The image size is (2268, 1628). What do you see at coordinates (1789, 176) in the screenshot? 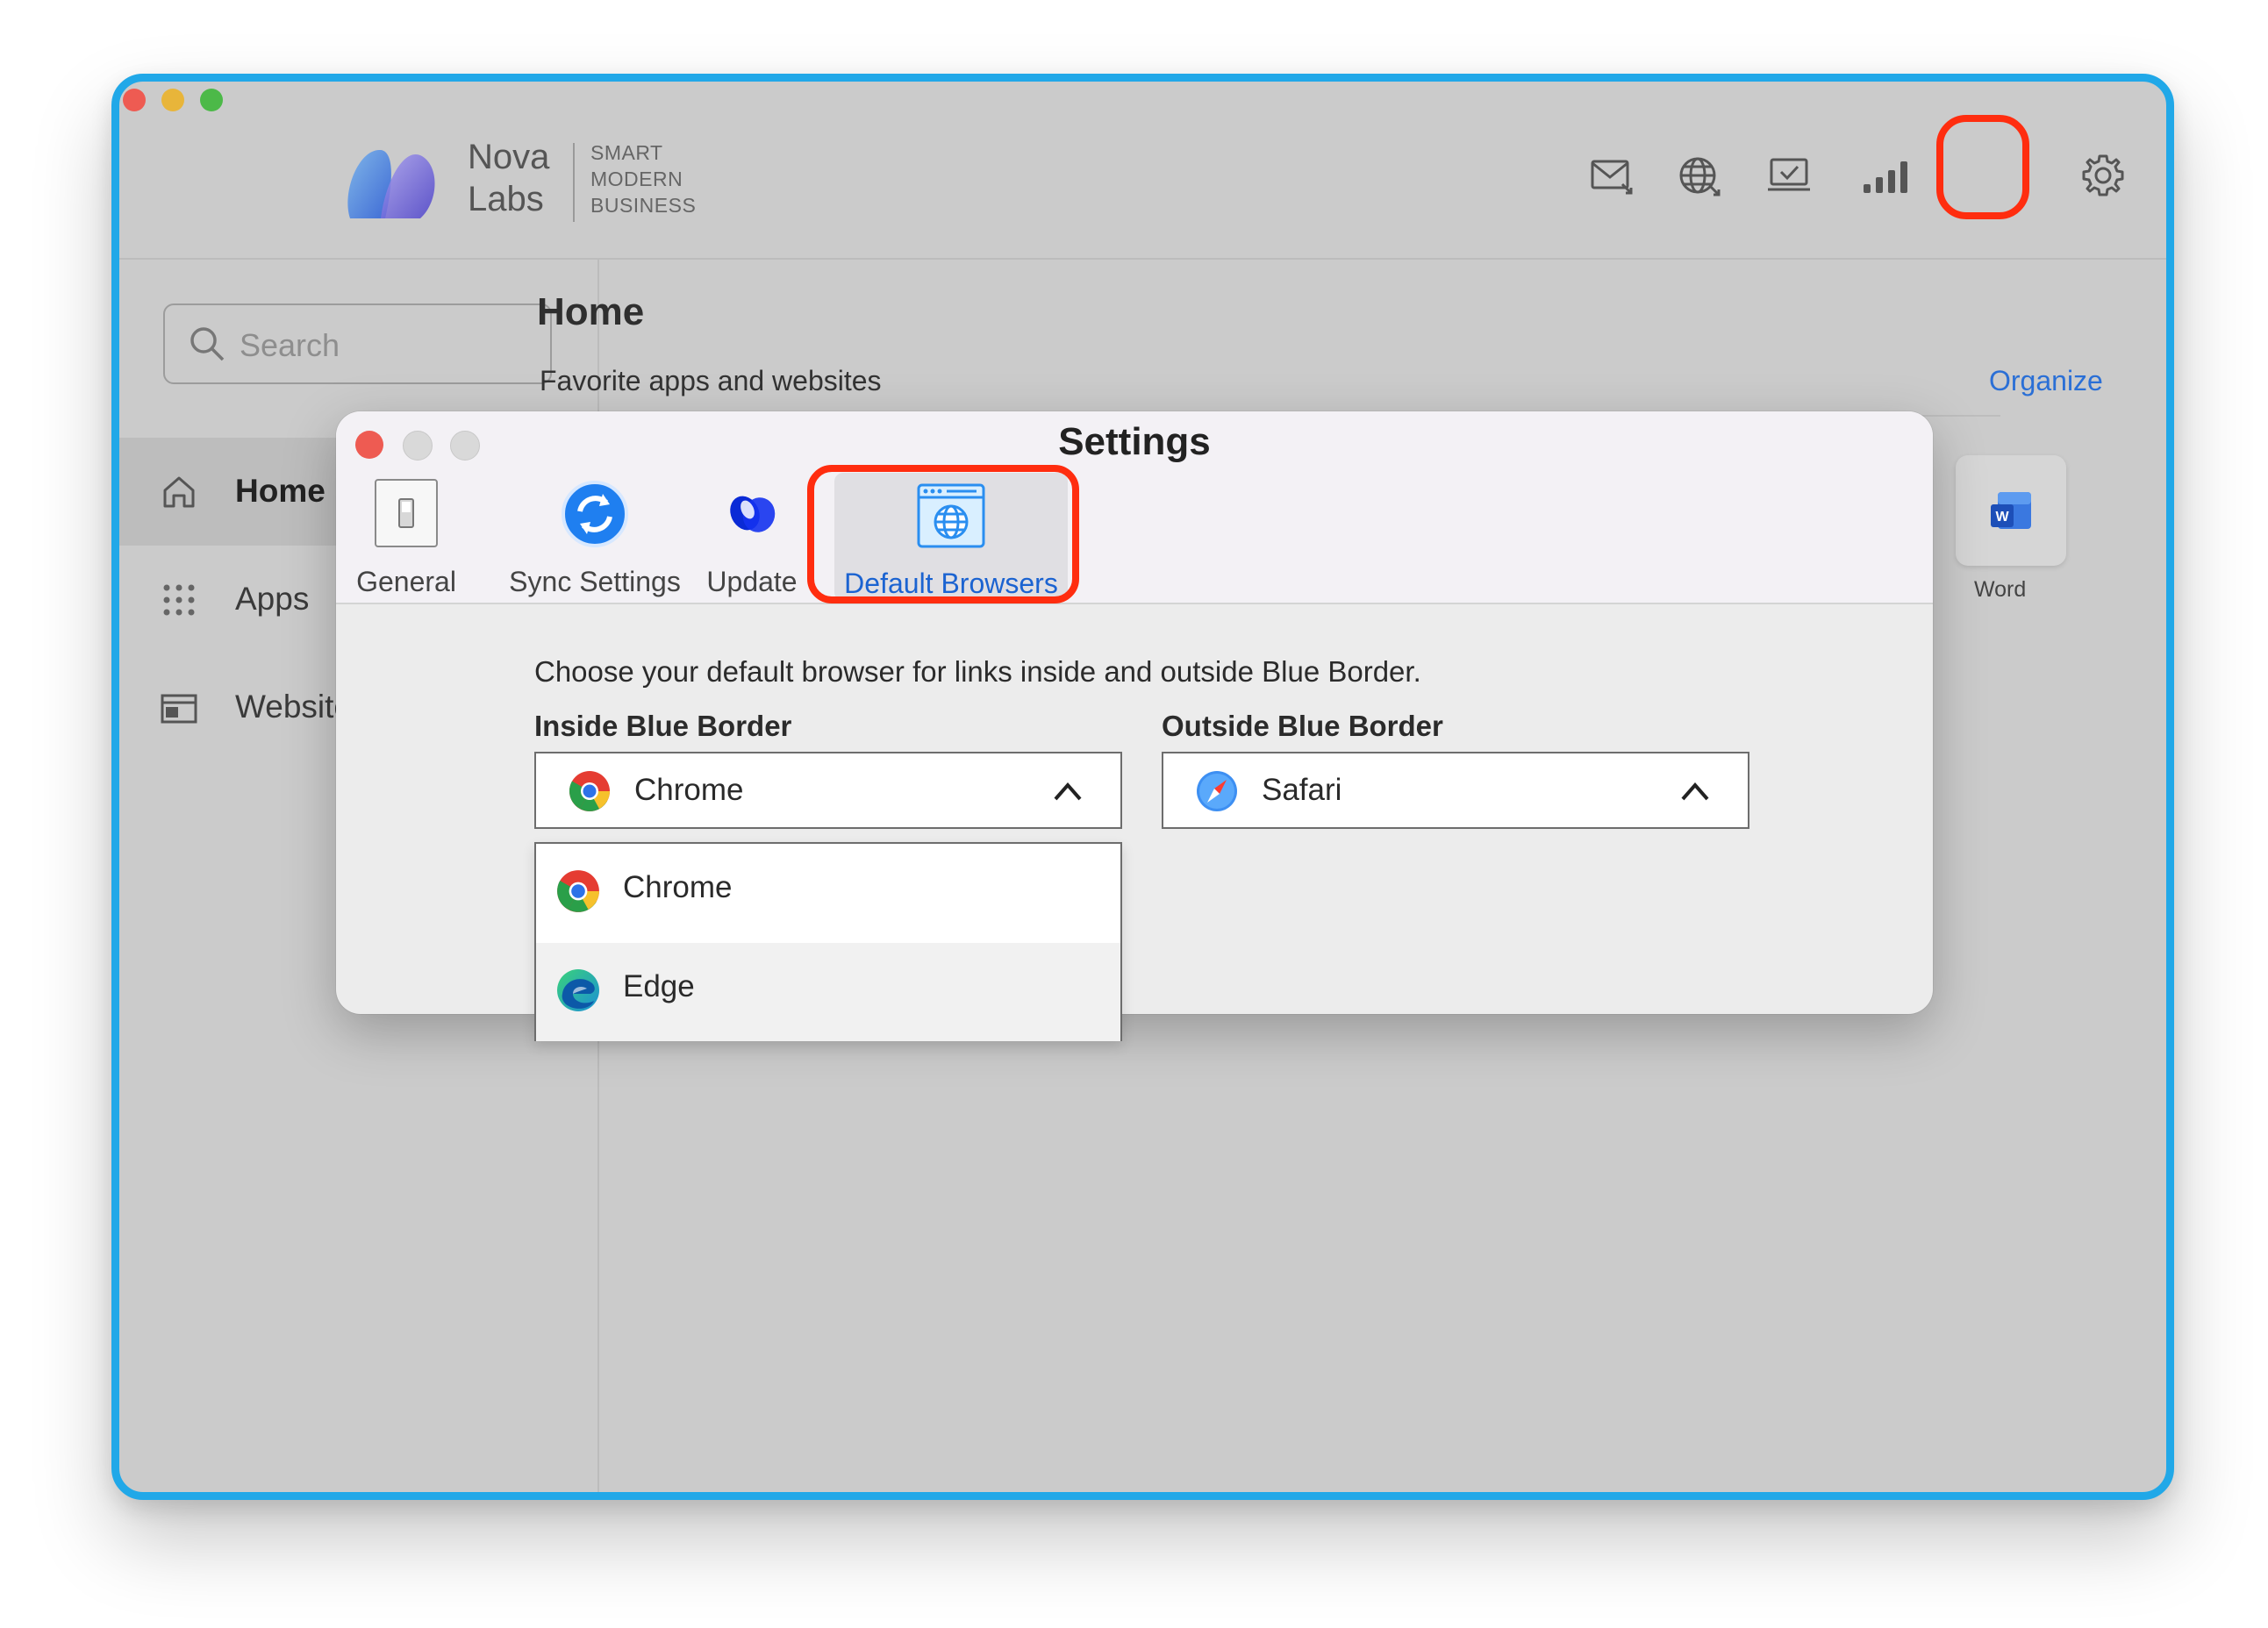
I see `laptop-check-icon` at bounding box center [1789, 176].